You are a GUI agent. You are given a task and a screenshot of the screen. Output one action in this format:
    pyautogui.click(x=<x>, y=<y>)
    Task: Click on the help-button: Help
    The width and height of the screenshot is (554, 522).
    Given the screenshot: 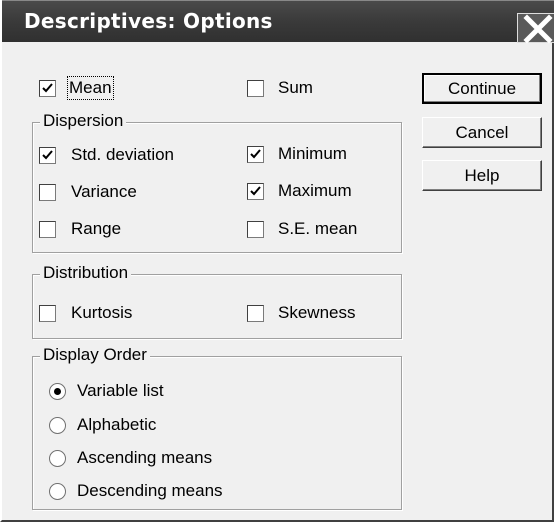 What is the action you would take?
    pyautogui.click(x=482, y=175)
    